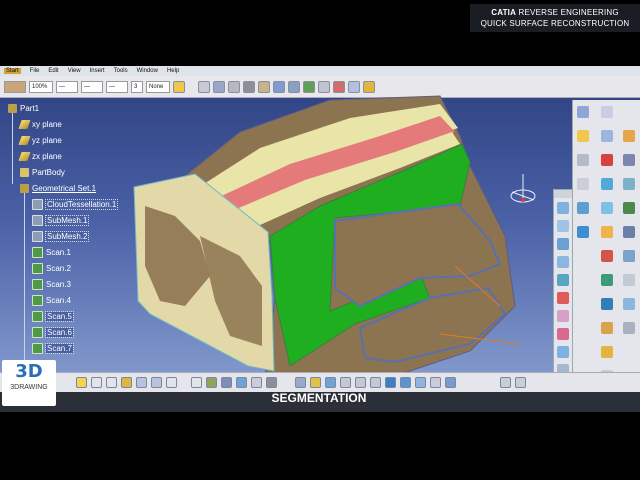 This screenshot has width=640, height=480. What do you see at coordinates (607, 160) in the screenshot?
I see `curvature-icon` at bounding box center [607, 160].